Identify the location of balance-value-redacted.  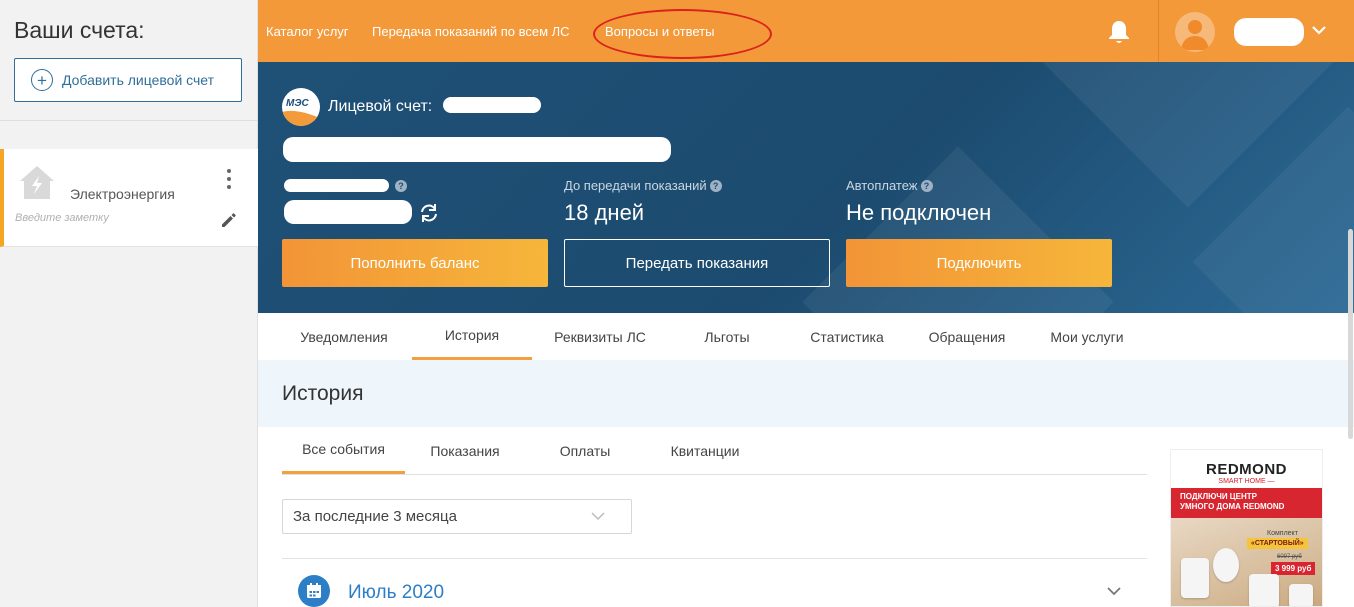
(348, 212).